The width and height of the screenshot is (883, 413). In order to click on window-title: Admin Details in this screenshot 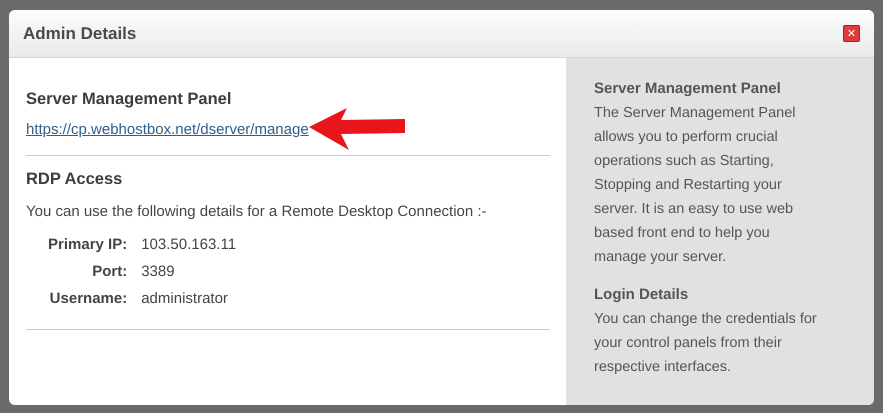, I will do `click(79, 34)`.